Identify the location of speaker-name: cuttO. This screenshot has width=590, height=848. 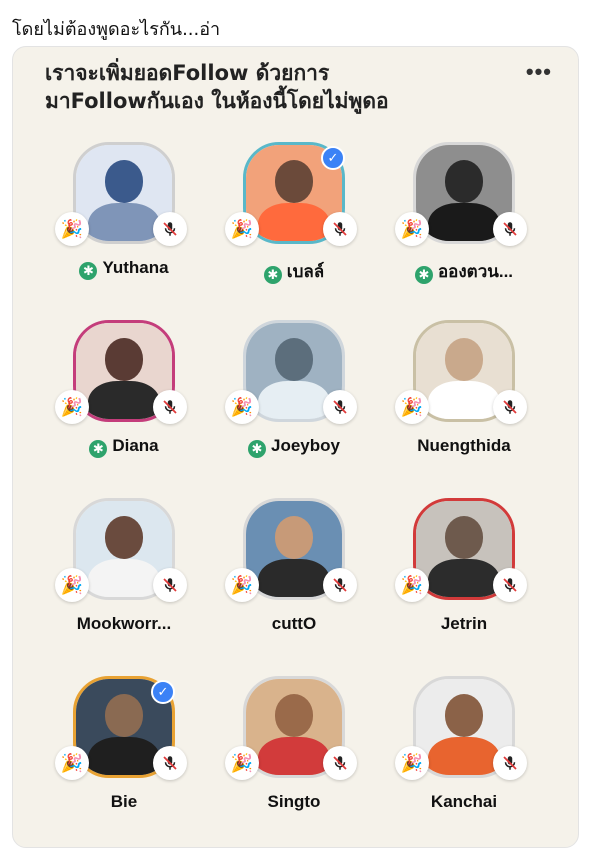
(294, 624).